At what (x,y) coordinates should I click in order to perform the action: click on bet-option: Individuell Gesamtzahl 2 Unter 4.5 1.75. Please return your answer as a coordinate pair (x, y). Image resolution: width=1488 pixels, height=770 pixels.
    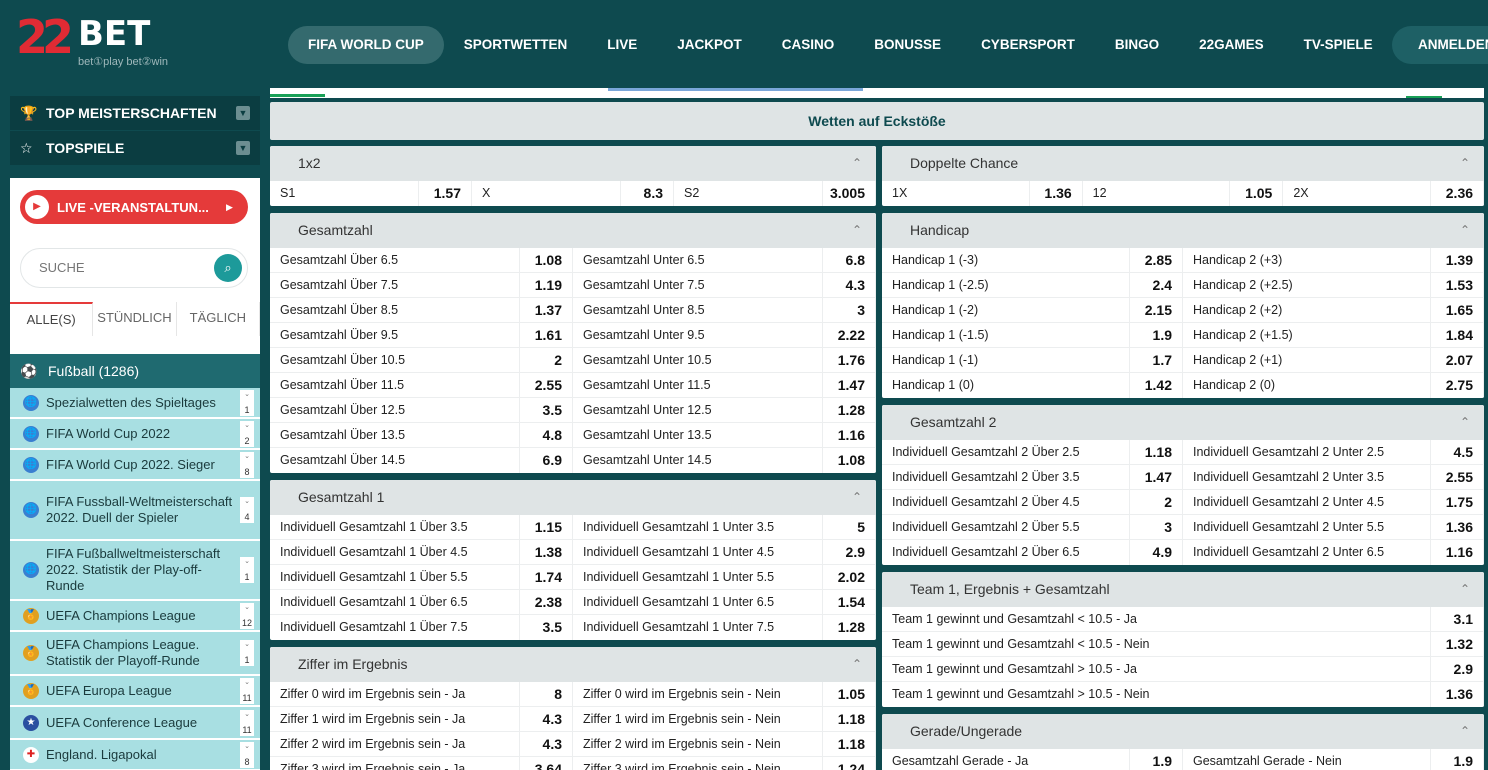
    Looking at the image, I should click on (1333, 502).